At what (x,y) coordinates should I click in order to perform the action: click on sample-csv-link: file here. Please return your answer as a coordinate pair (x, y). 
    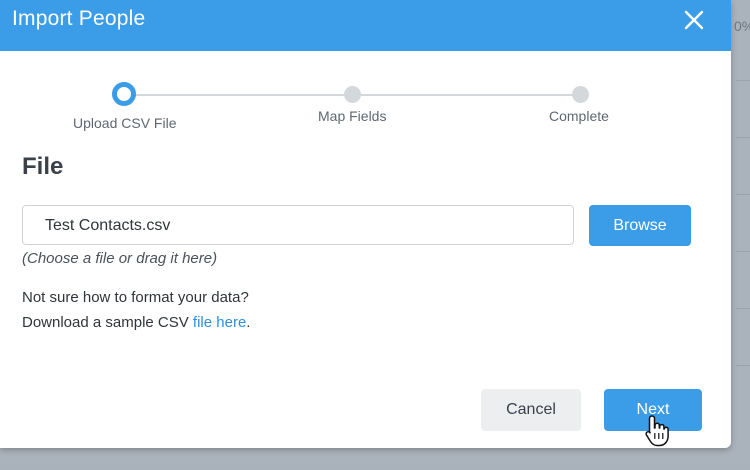
    Looking at the image, I should click on (219, 322).